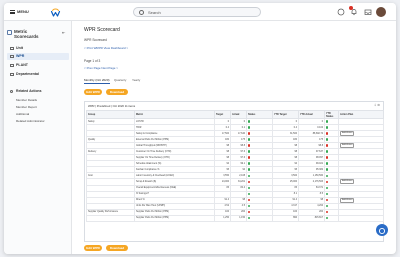 The image size is (400, 257). Describe the element at coordinates (174, 218) in the screenshot. I see `metric-cell: Supplier Parts Per Million (PPM)` at that location.